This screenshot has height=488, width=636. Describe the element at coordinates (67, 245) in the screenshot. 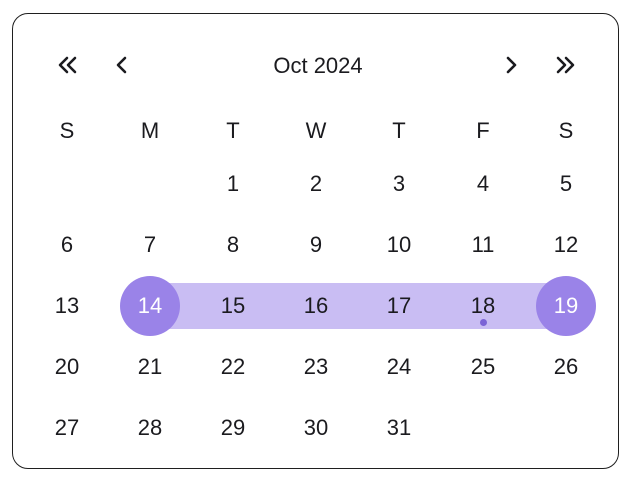

I see `day-cell: 6` at that location.